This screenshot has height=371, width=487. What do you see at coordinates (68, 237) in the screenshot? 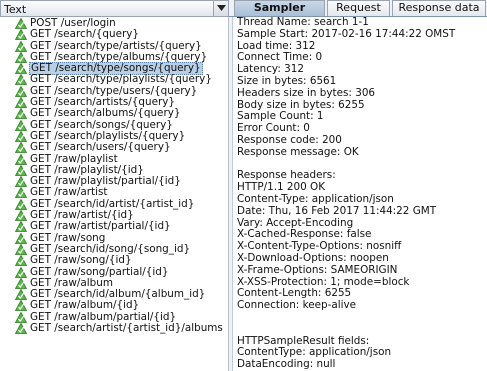
I see `tree-item-label: GET /raw/song` at bounding box center [68, 237].